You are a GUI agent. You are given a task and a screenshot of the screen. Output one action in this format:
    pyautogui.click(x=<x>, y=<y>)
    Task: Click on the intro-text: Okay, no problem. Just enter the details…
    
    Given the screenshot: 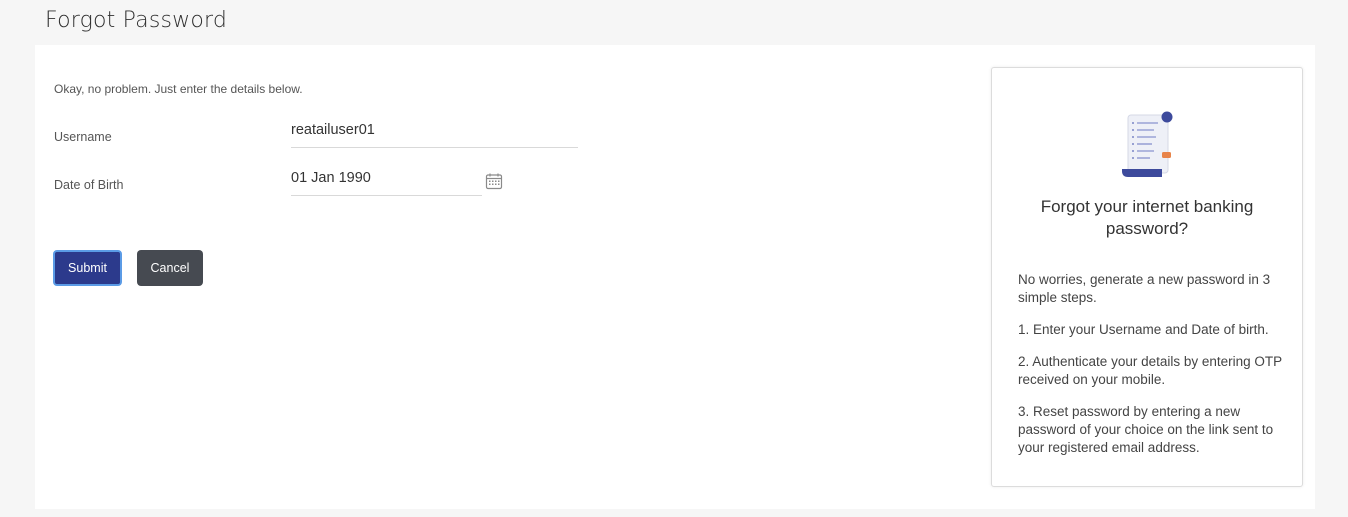 What is the action you would take?
    pyautogui.click(x=178, y=89)
    